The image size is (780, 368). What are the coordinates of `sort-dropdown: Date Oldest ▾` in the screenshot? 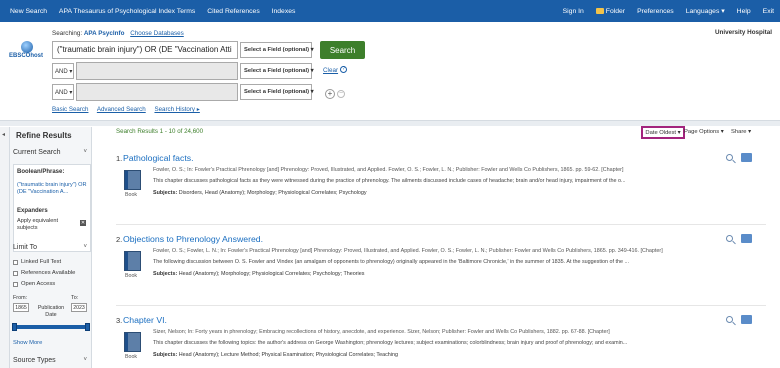 It's located at (663, 132).